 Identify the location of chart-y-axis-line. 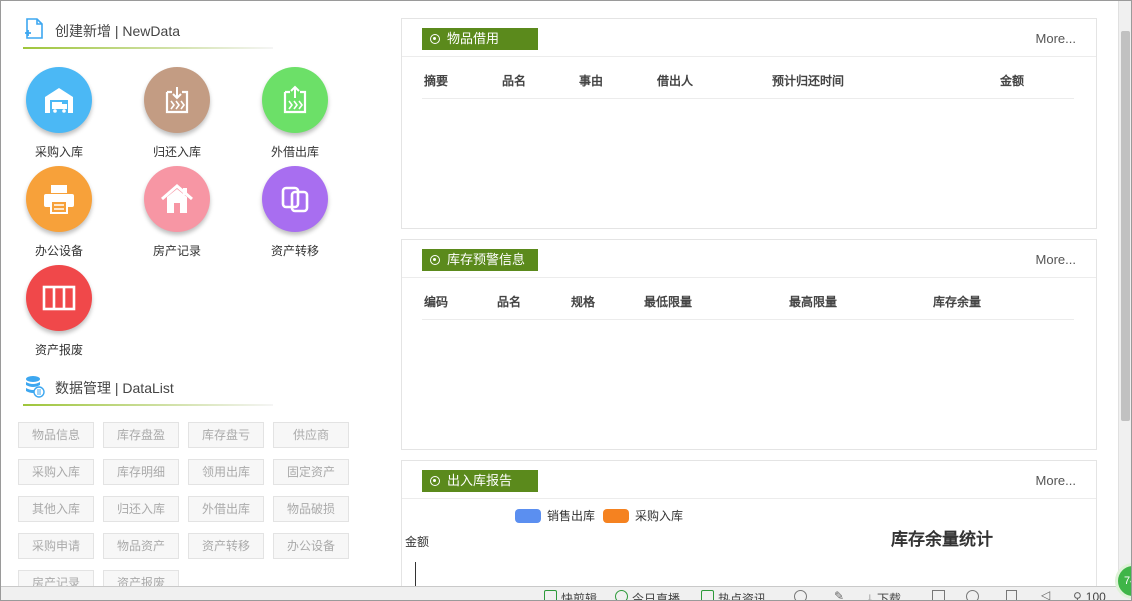
(415, 575).